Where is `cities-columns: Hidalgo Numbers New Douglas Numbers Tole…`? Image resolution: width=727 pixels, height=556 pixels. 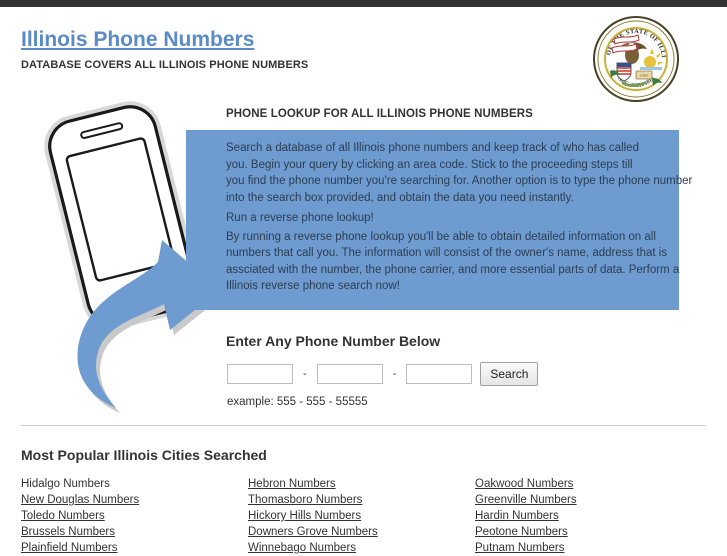
cities-columns: Hidalgo Numbers New Douglas Numbers Tole… is located at coordinates (366, 516).